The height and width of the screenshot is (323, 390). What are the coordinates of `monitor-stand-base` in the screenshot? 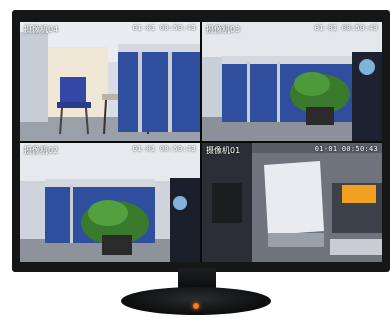 It's located at (196, 301).